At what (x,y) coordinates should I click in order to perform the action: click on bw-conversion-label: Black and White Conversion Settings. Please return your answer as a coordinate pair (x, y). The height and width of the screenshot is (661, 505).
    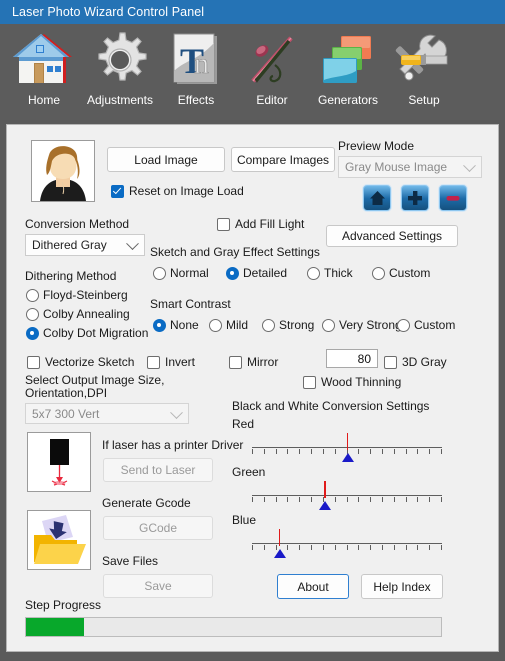
    Looking at the image, I should click on (331, 406).